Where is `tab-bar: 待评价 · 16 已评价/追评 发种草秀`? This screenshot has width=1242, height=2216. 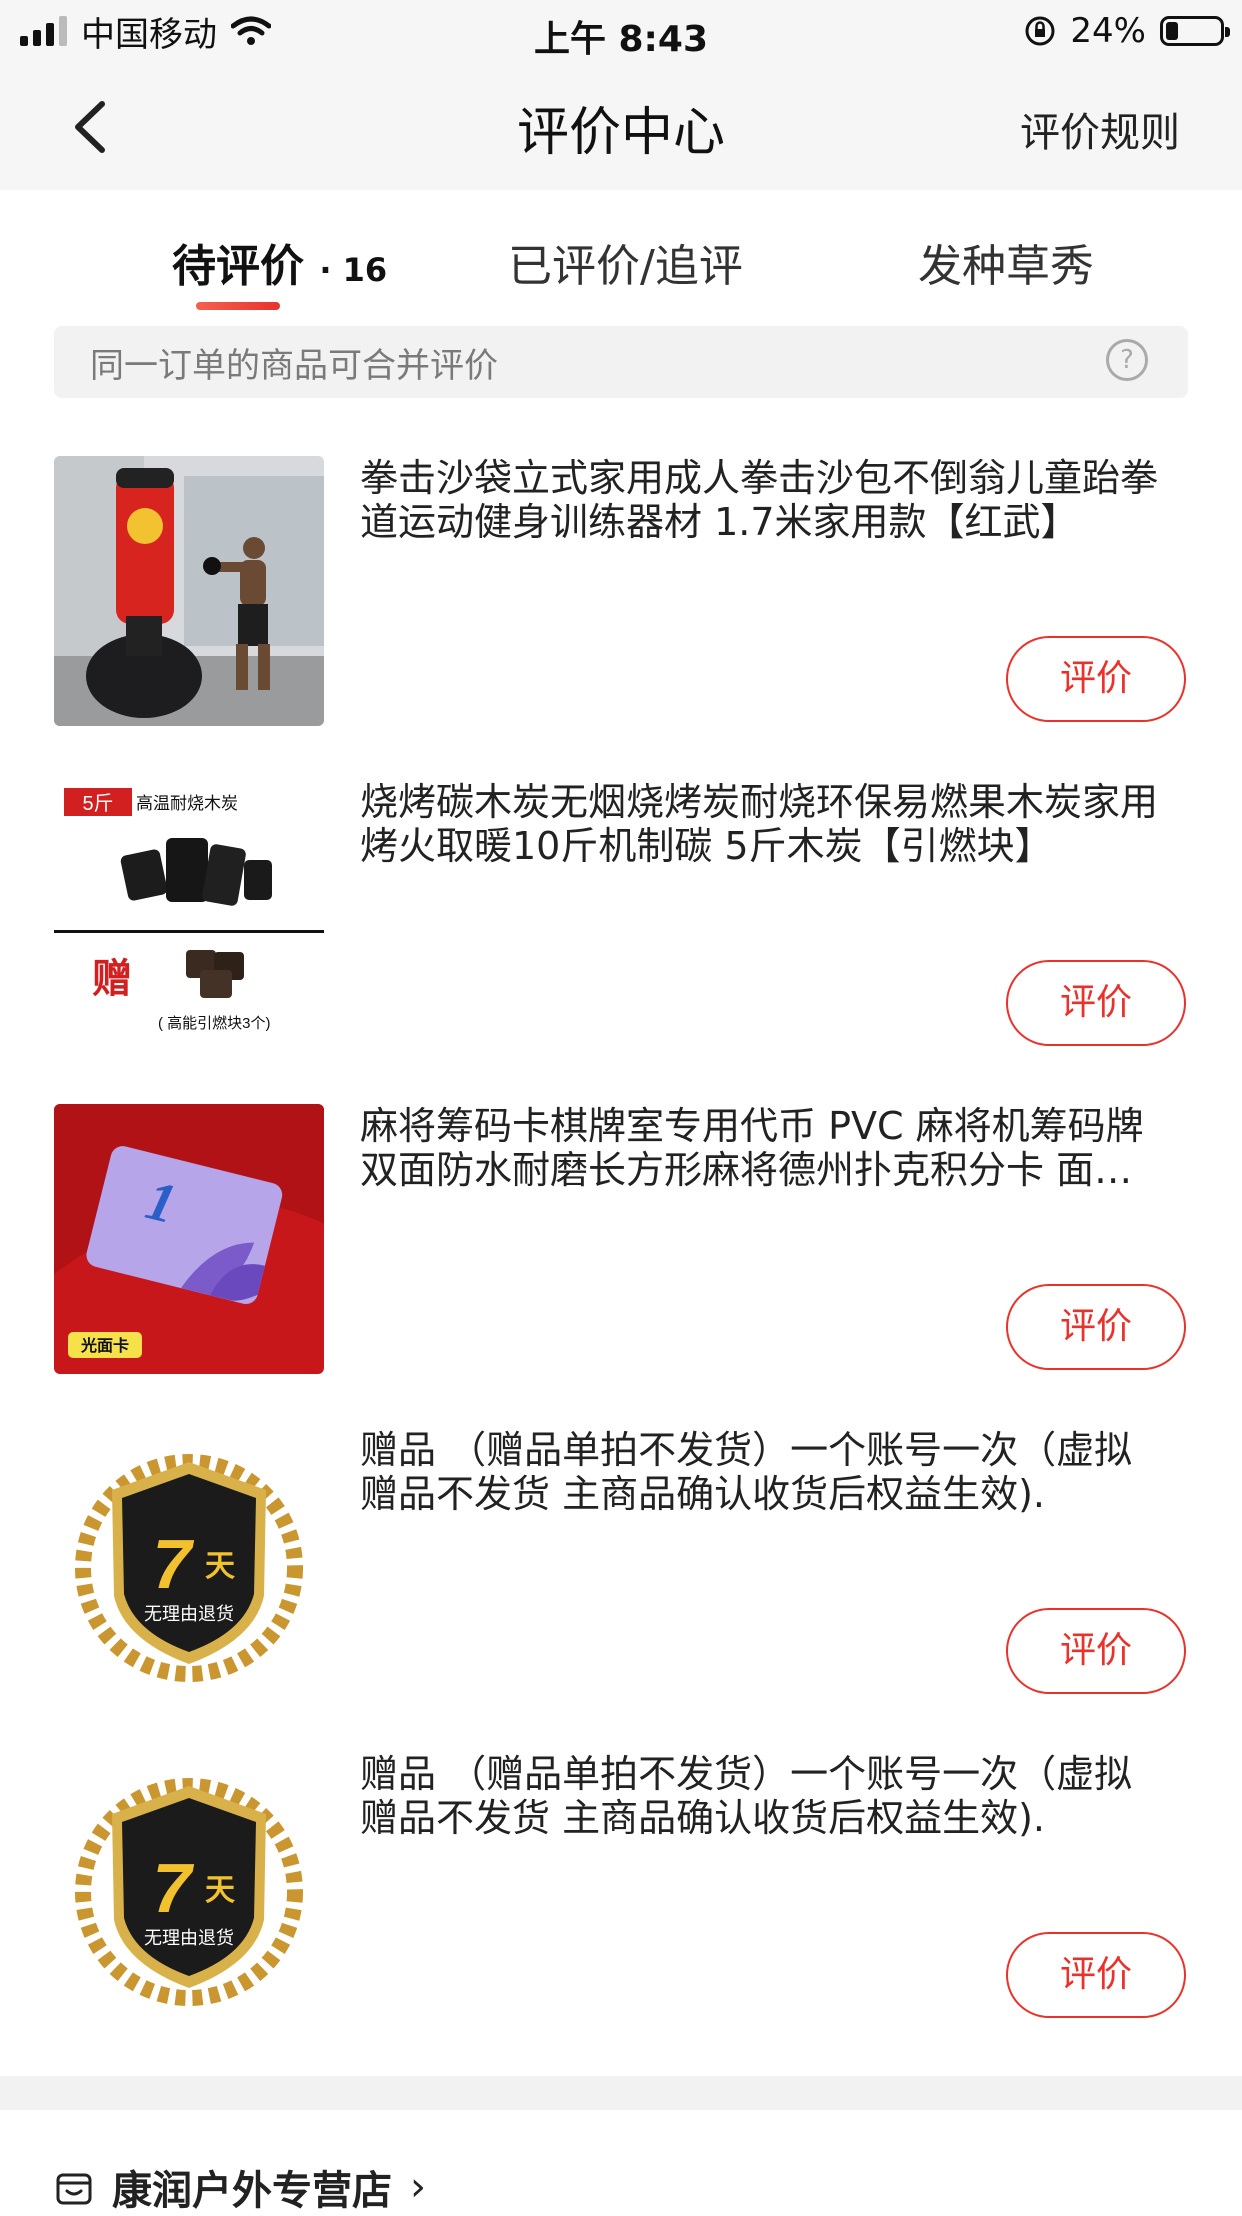
tab-bar: 待评价 · 16 已评价/追评 发种草秀 is located at coordinates (621, 255).